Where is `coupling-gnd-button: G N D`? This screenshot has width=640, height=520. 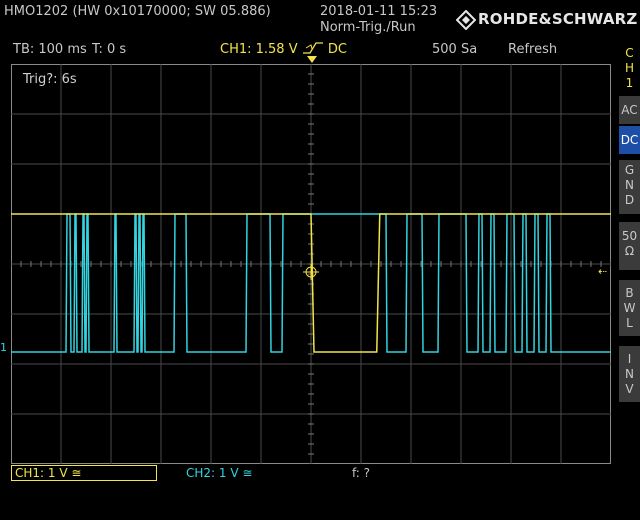 coupling-gnd-button: G N D is located at coordinates (629, 187).